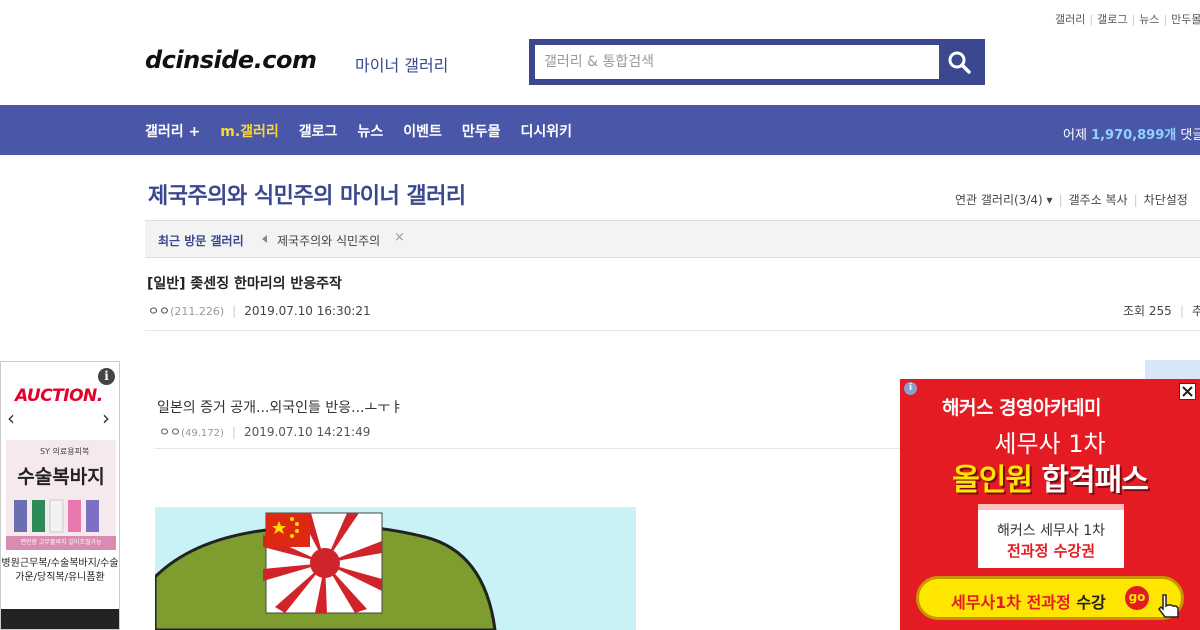 The image size is (1200, 630). What do you see at coordinates (197, 311) in the screenshot?
I see `post-uid: (211.226)` at bounding box center [197, 311].